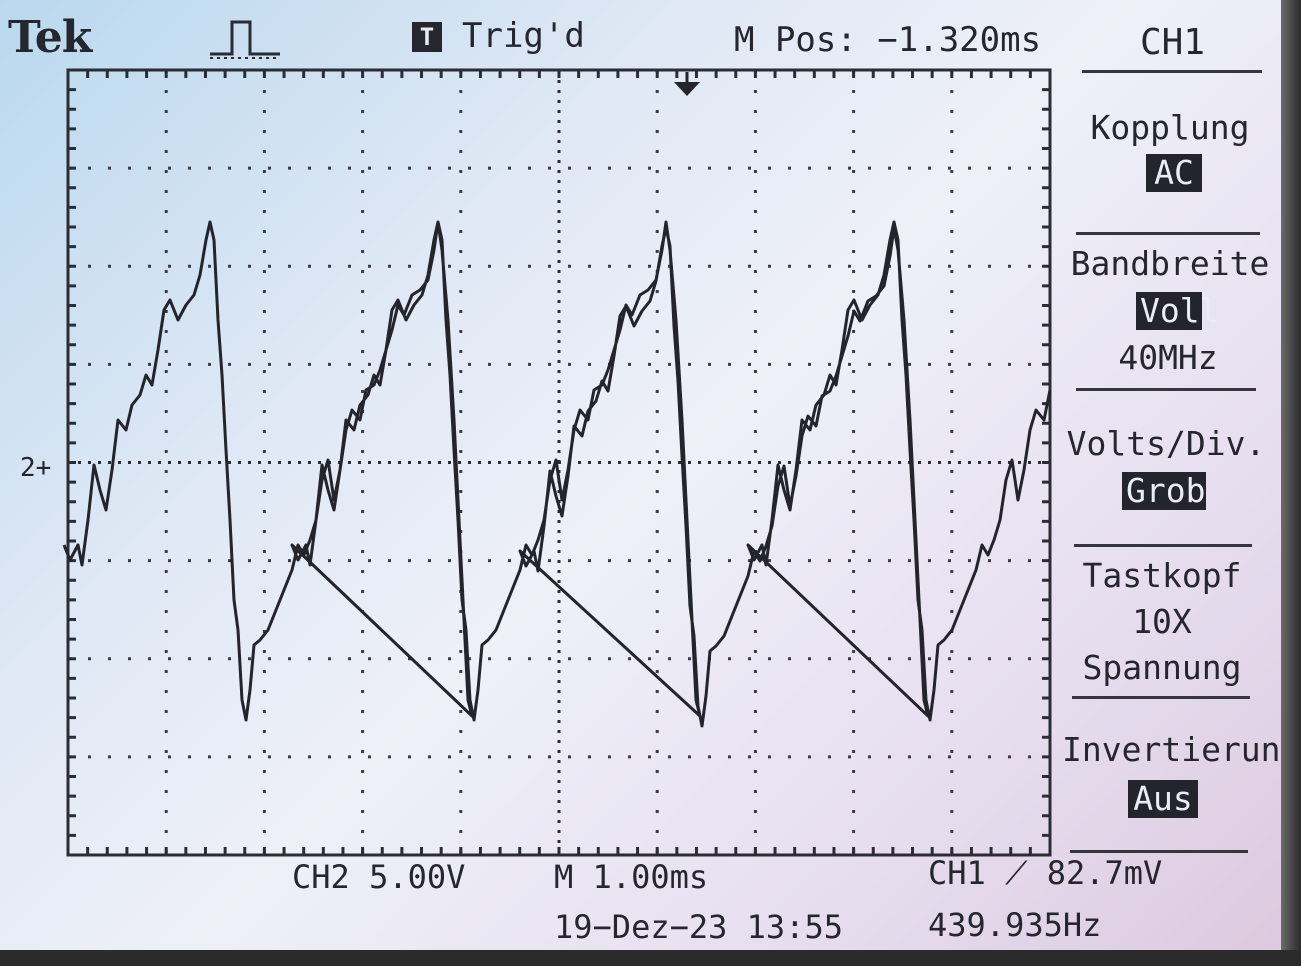 The width and height of the screenshot is (1301, 966). I want to click on trigger-level-readout: CH1 ⟋ 82.7mV, so click(1045, 873).